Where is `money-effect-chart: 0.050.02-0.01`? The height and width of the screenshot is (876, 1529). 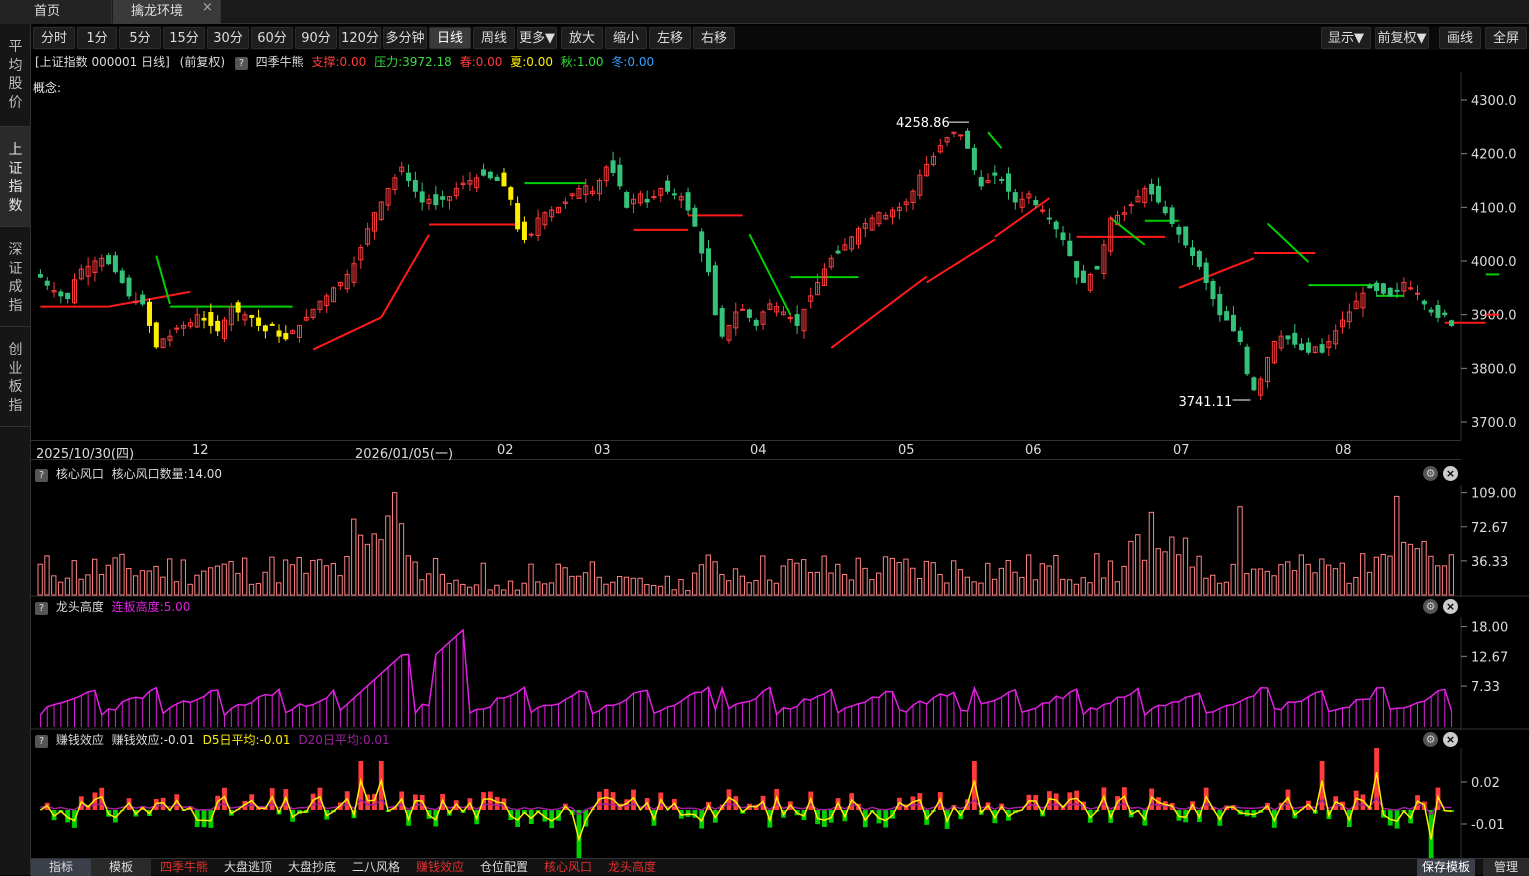
money-effect-chart: 0.050.02-0.01 is located at coordinates (780, 803).